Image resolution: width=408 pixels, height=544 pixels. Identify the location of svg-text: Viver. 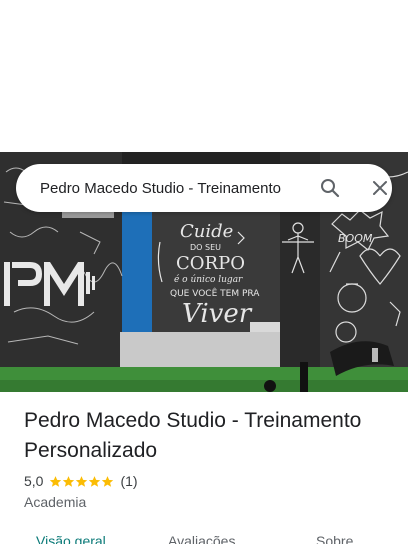
(217, 314).